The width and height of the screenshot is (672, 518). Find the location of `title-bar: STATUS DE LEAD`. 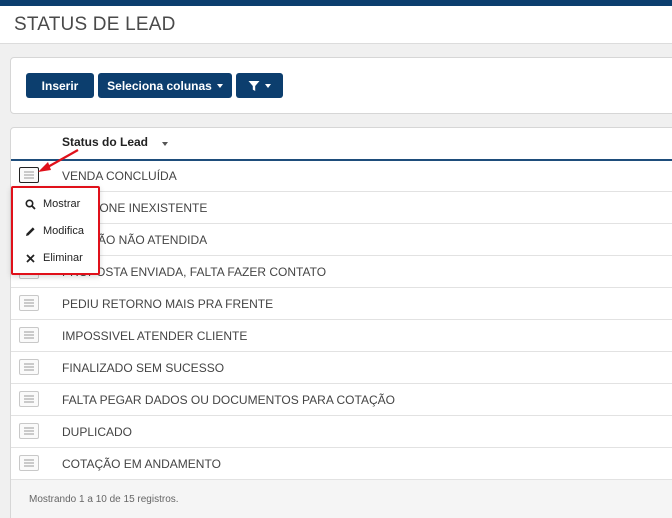

title-bar: STATUS DE LEAD is located at coordinates (336, 25).